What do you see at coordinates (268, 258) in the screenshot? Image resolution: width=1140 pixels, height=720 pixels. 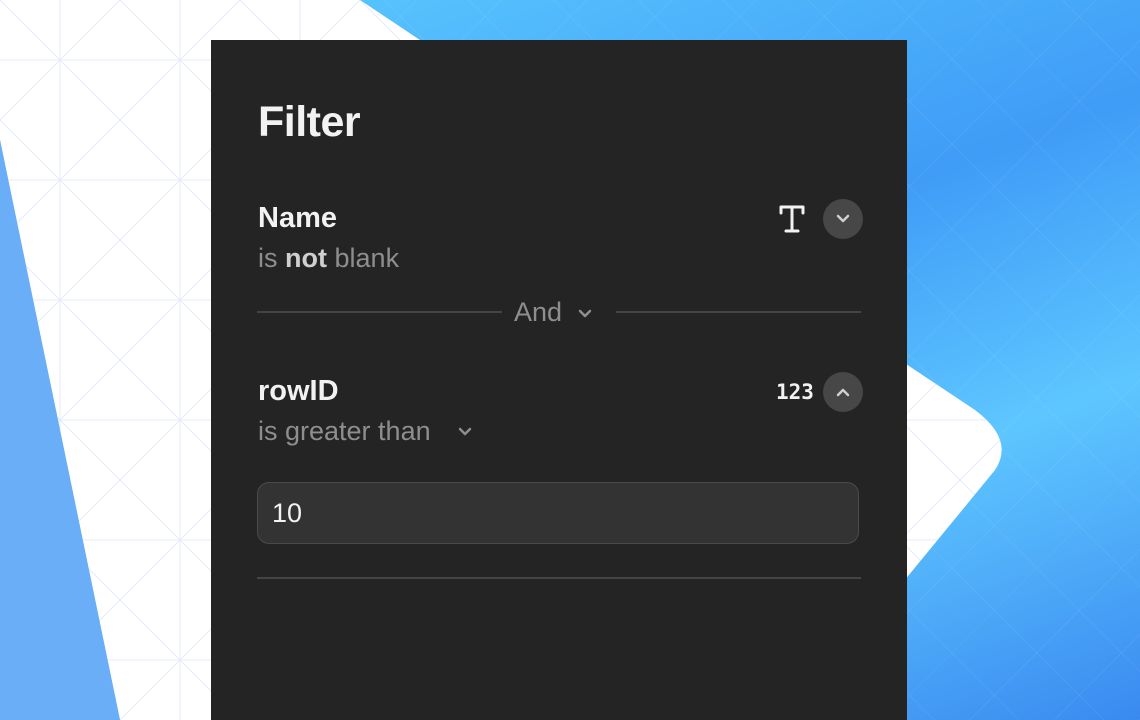 I see `condition-prefix: is` at bounding box center [268, 258].